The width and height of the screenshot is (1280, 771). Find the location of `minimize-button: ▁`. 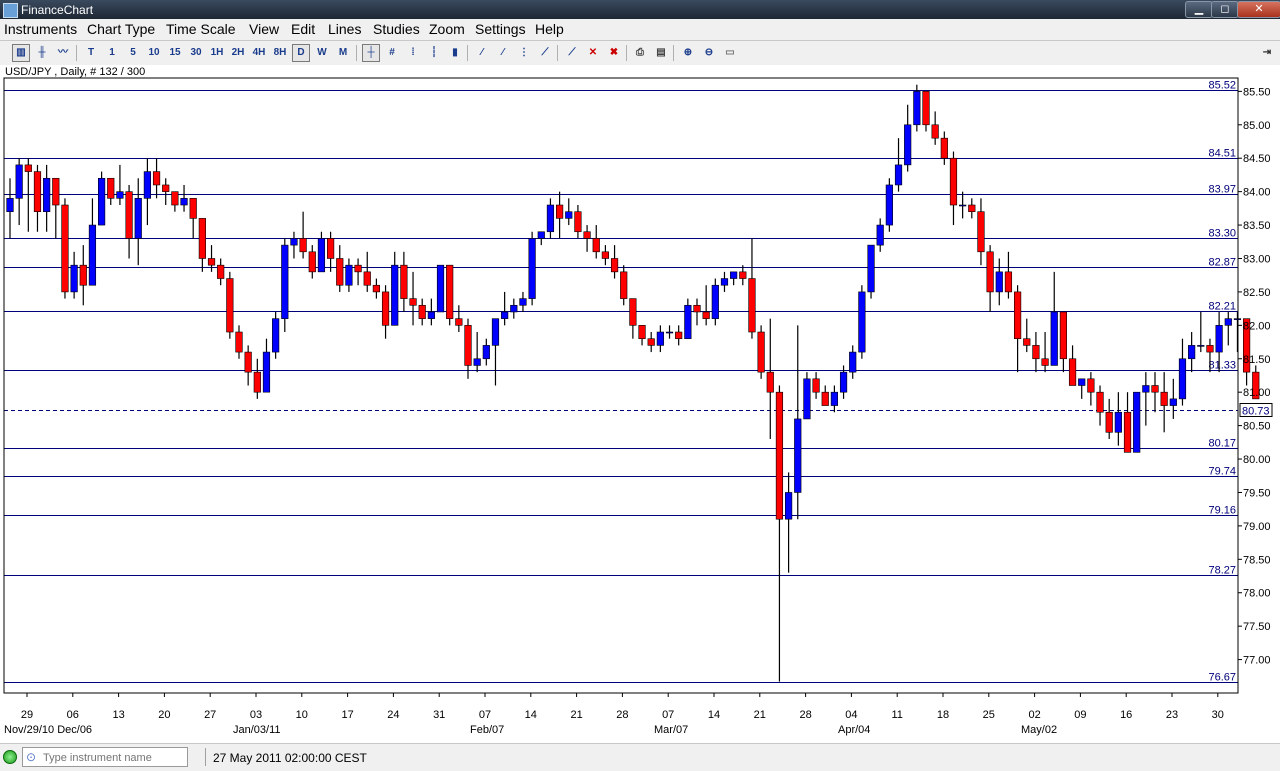

minimize-button: ▁ is located at coordinates (1199, 9).